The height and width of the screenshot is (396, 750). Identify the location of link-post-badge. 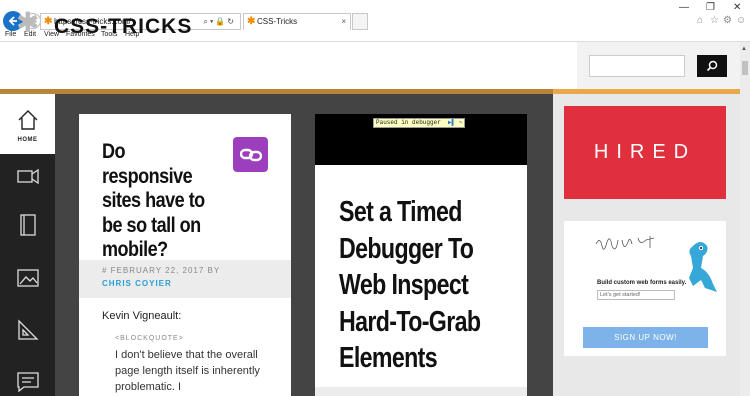
(250, 154).